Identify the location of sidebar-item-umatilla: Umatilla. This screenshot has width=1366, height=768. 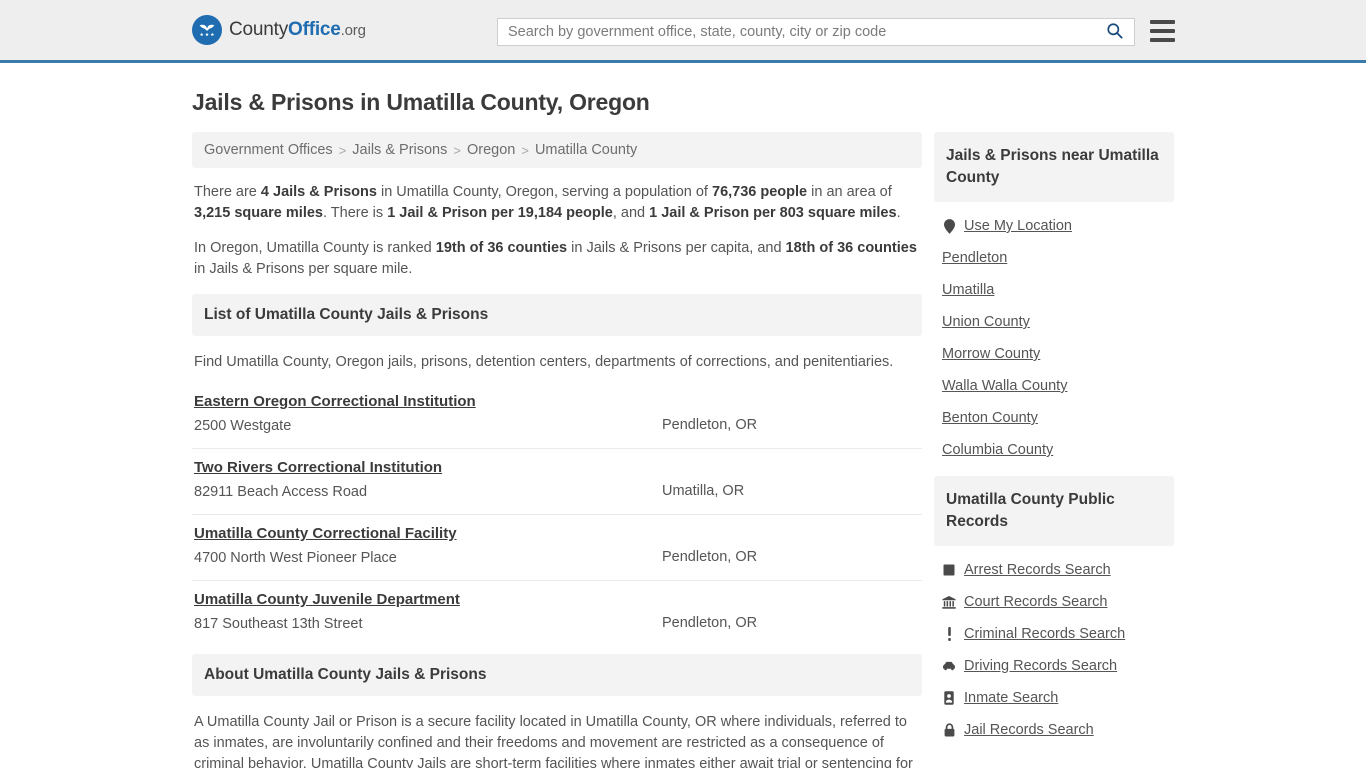
(1057, 290).